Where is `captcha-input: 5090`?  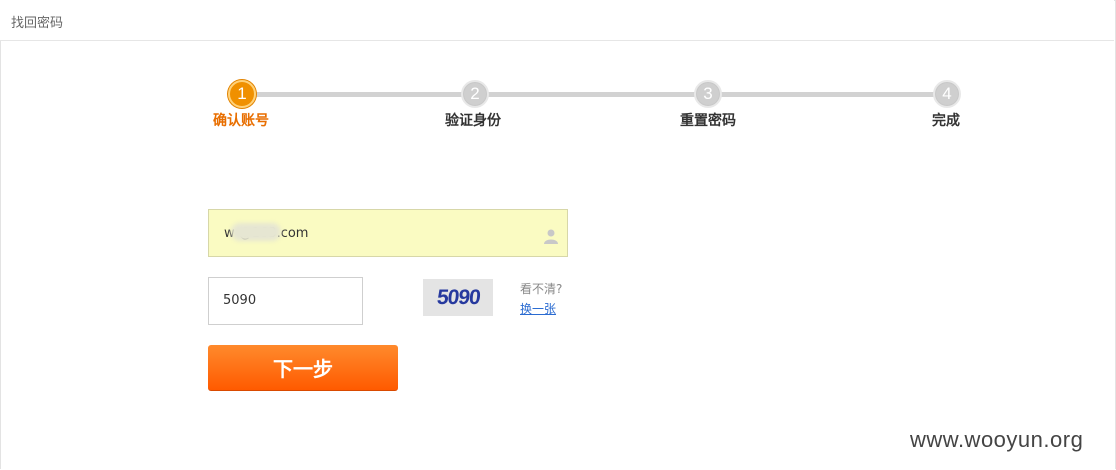
captcha-input: 5090 is located at coordinates (285, 301).